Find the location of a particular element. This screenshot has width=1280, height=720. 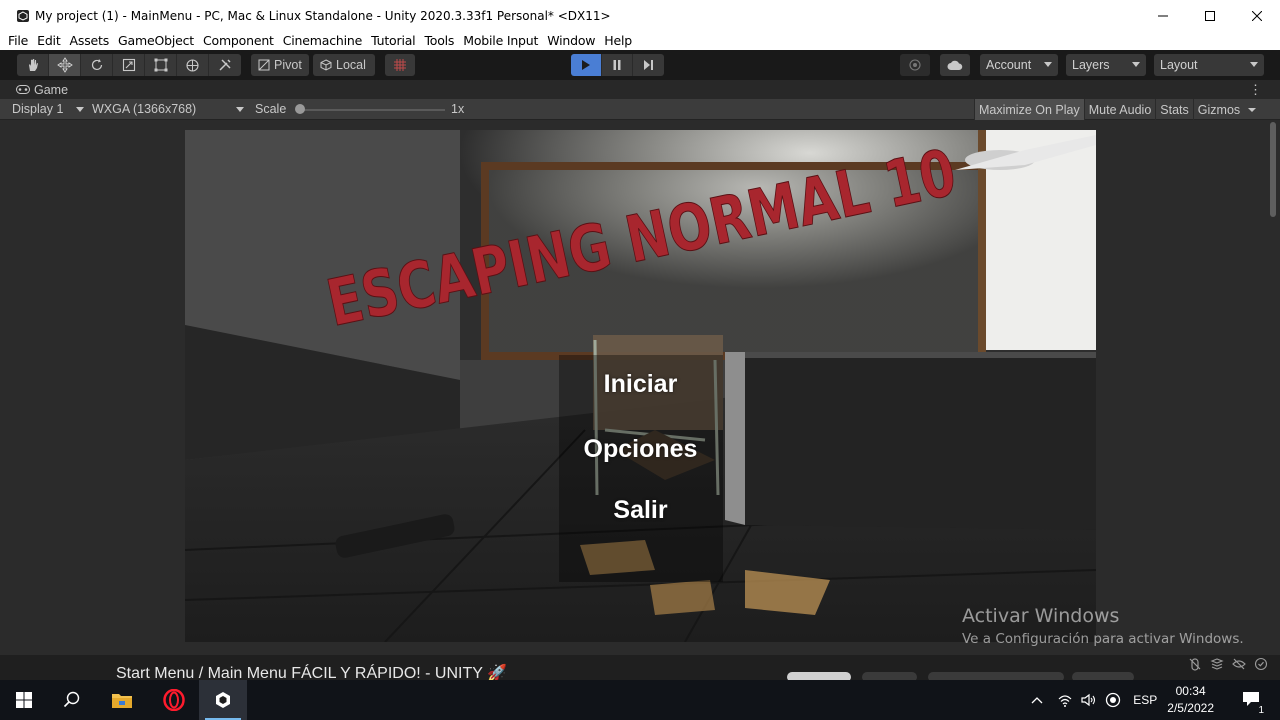

unity-icon is located at coordinates (223, 700).